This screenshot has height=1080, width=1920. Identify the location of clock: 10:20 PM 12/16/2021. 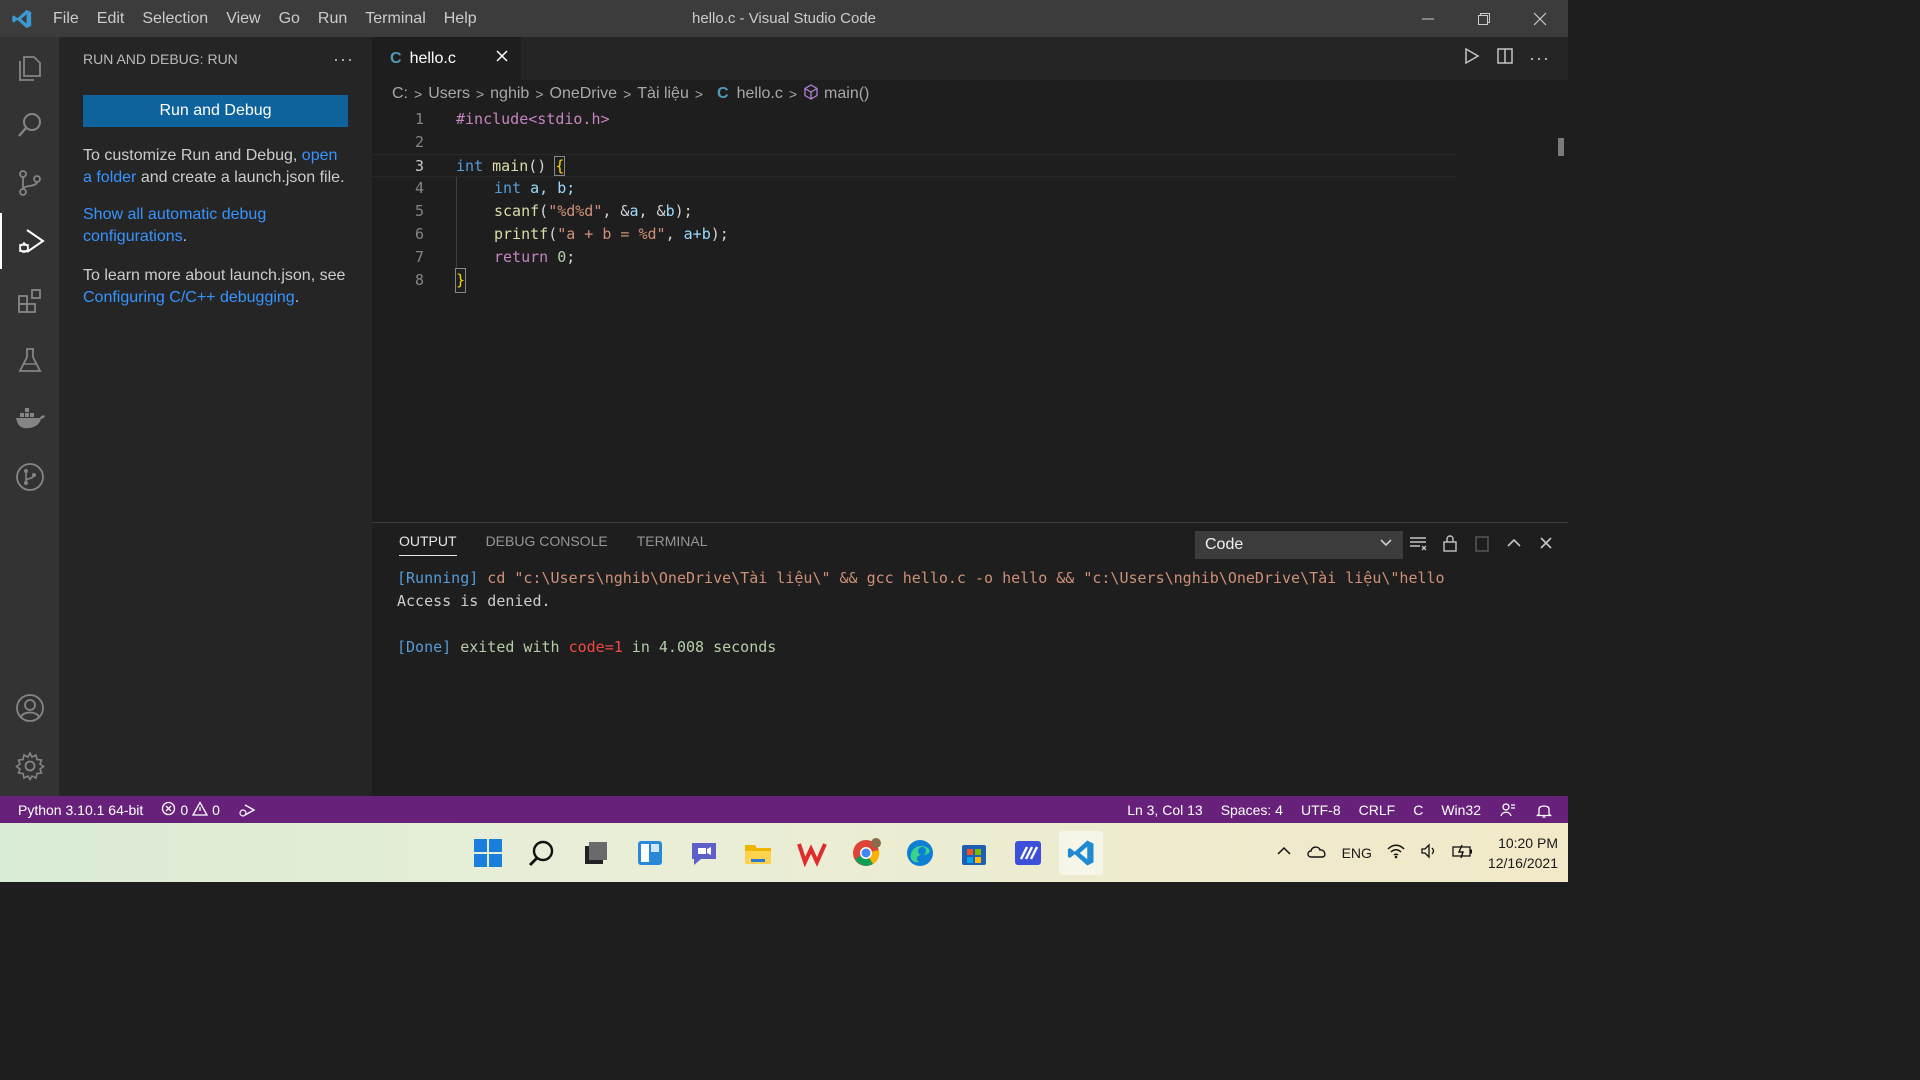
(1523, 853).